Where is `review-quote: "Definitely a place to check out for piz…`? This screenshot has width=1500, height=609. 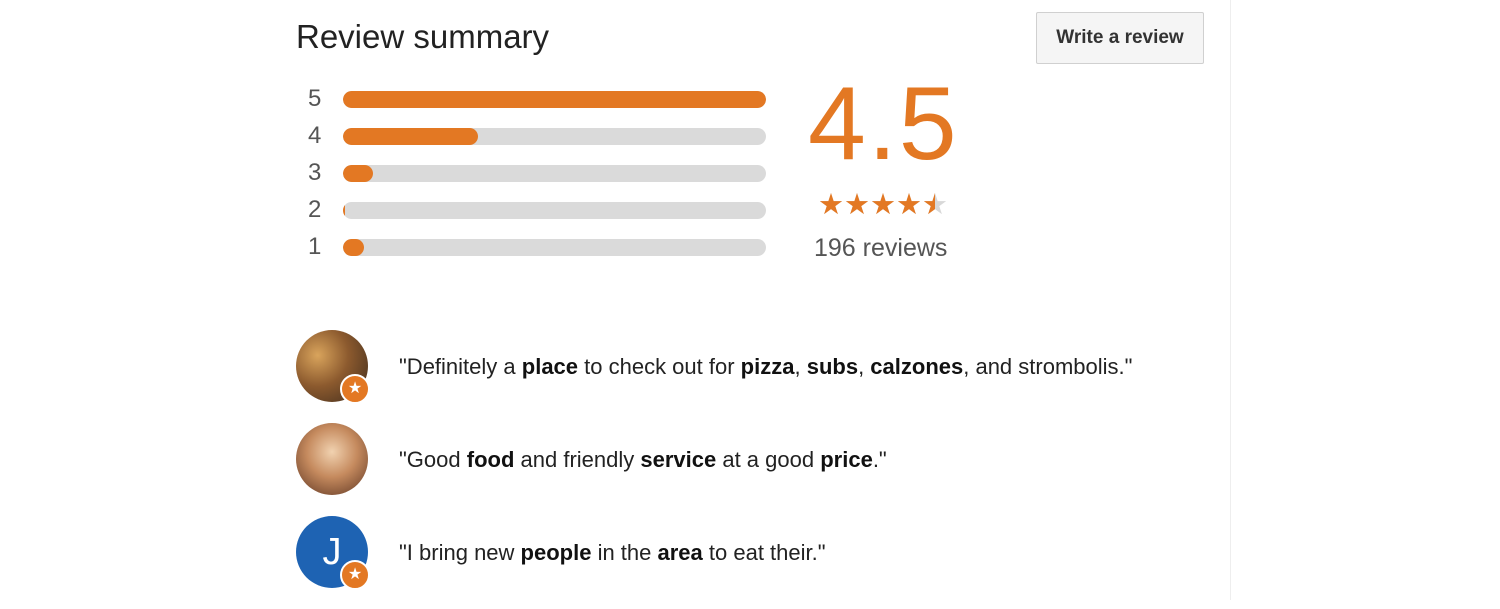
review-quote: "Definitely a place to check out for piz… is located at coordinates (765, 367).